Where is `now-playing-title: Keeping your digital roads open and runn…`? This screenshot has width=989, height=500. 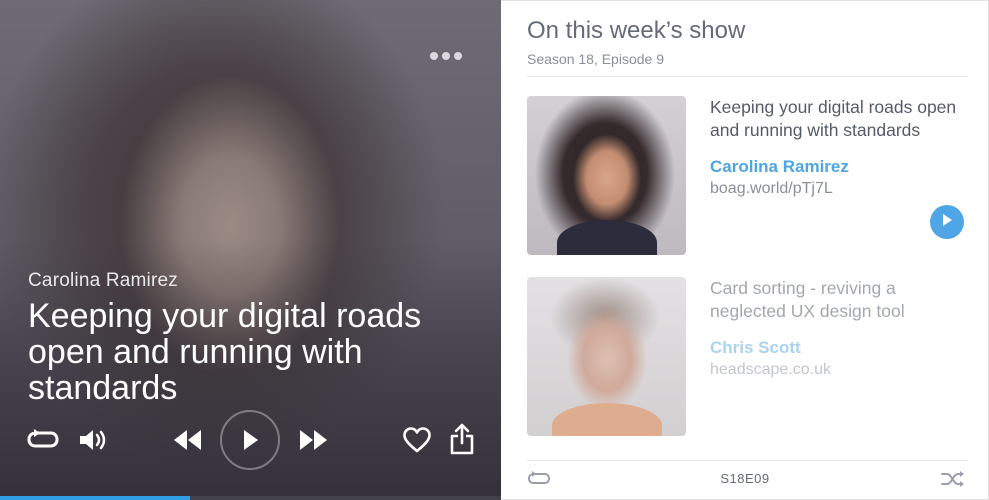 now-playing-title: Keeping your digital roads open and runn… is located at coordinates (225, 352).